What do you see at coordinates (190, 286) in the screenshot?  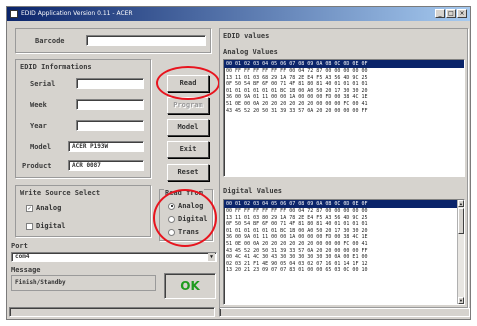 I see `status-ok-indicator: OK` at bounding box center [190, 286].